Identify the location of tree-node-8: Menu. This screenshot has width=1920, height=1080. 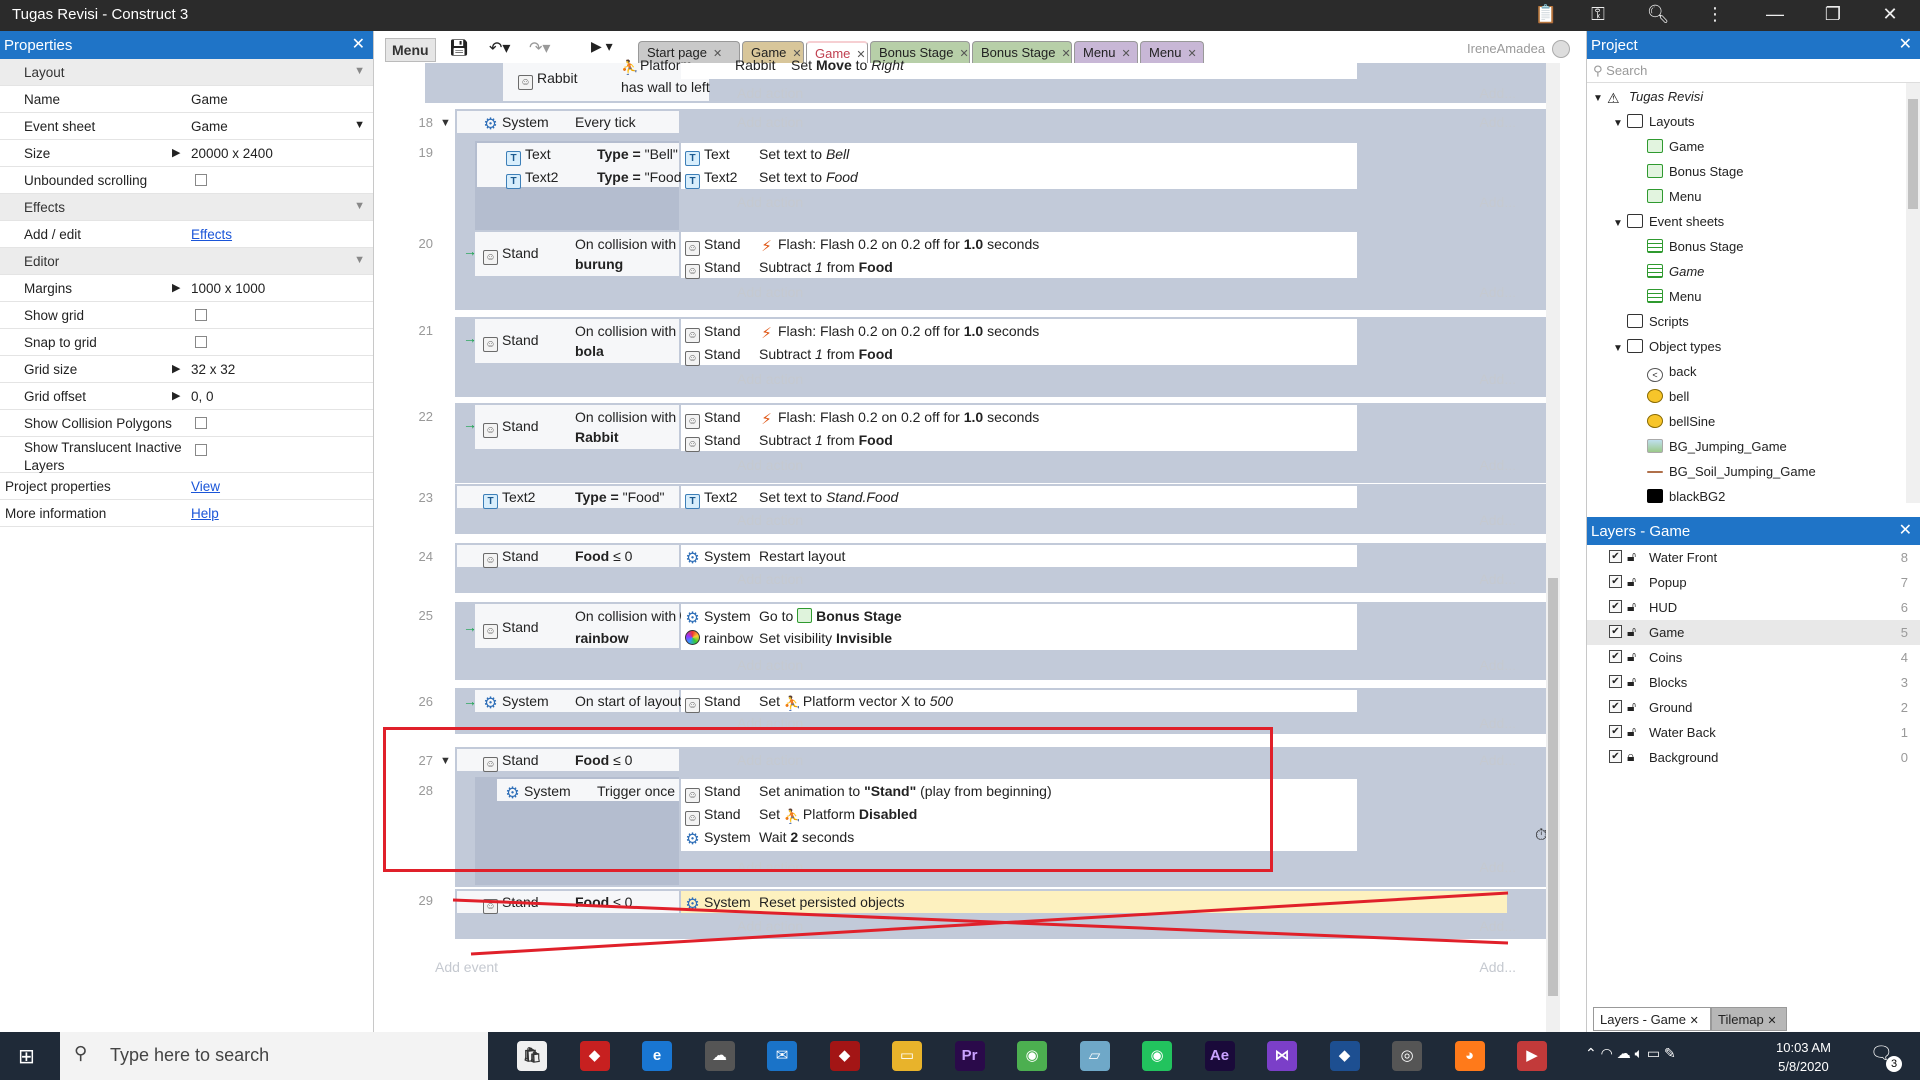
(1667, 296).